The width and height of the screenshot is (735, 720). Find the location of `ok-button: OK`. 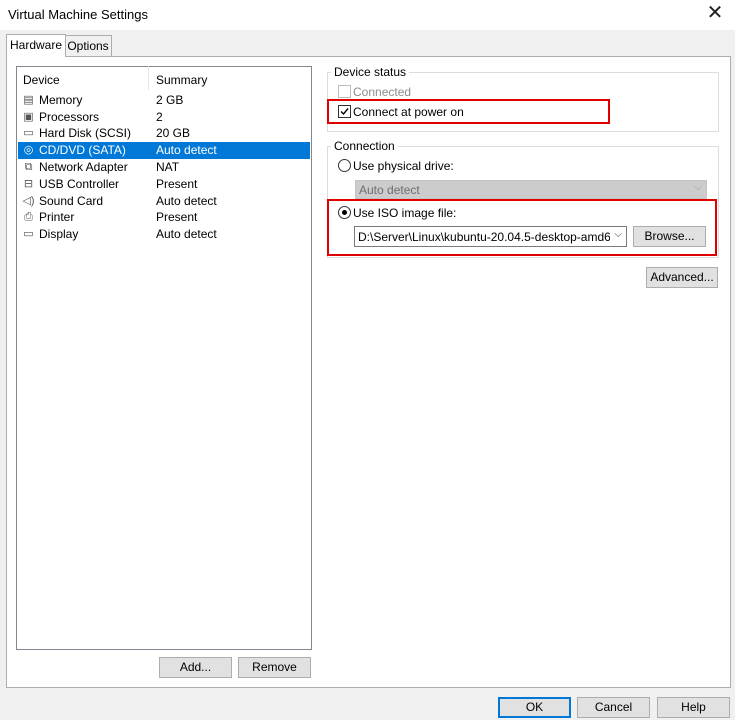

ok-button: OK is located at coordinates (534, 707).